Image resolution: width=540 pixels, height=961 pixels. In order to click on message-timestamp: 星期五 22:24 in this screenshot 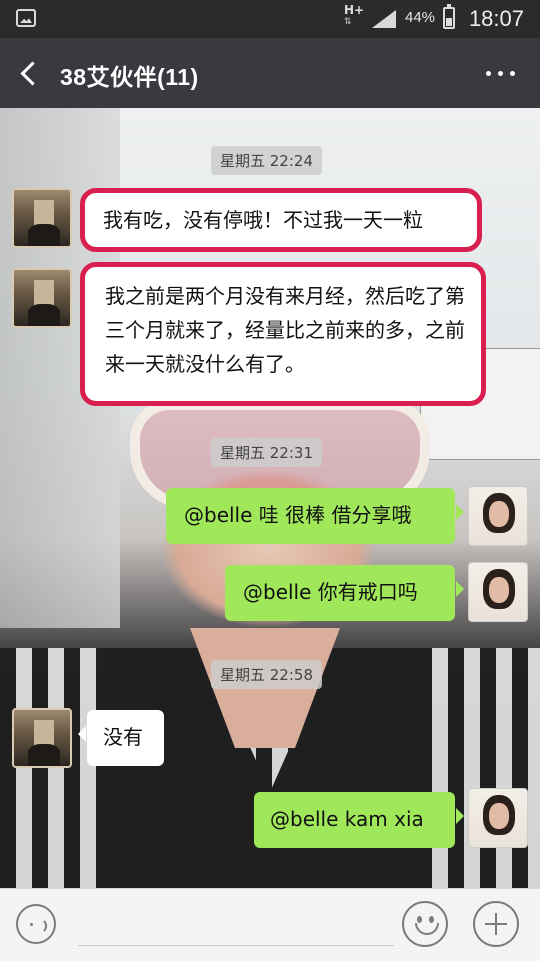, I will do `click(266, 160)`.